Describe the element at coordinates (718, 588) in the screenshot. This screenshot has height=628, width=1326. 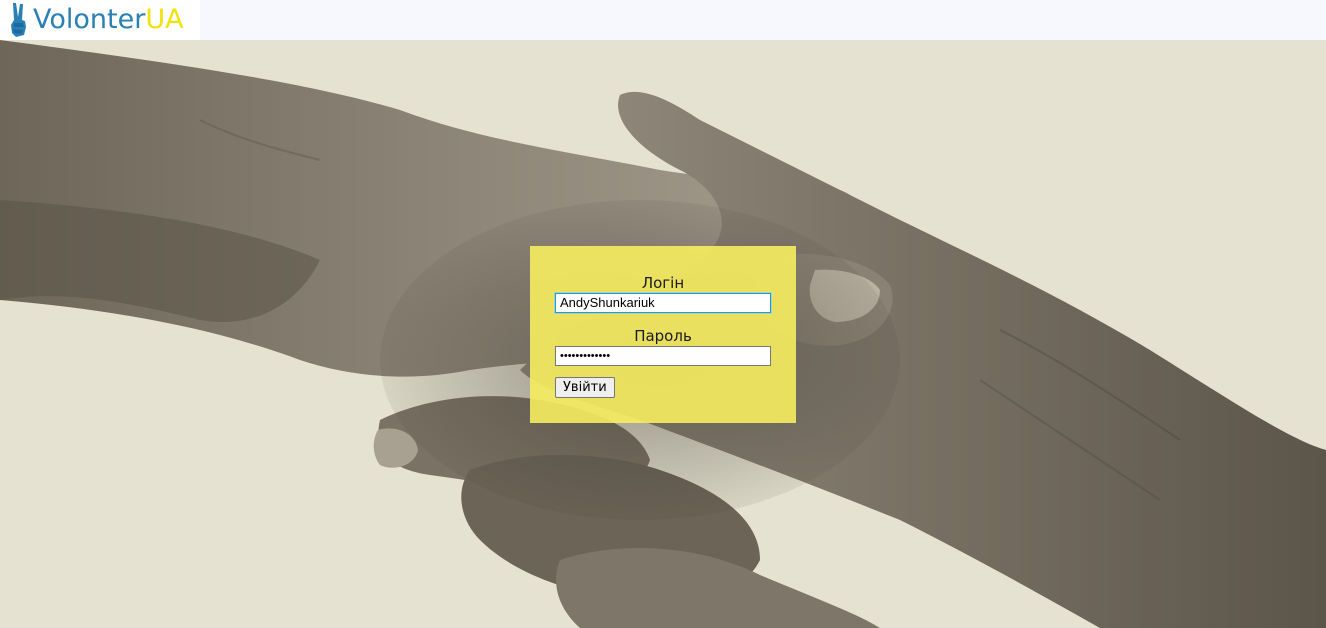
I see `bottom-knuckles` at that location.